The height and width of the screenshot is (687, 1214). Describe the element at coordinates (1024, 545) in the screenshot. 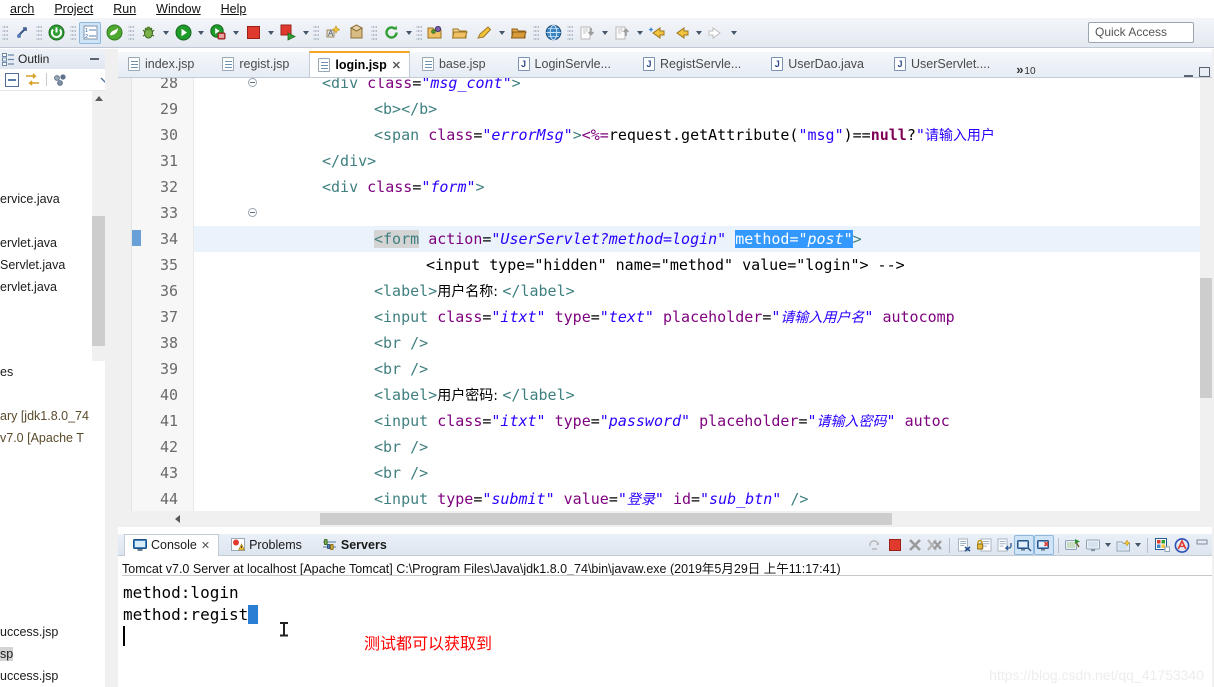

I see `show-console-on-output-icon` at that location.